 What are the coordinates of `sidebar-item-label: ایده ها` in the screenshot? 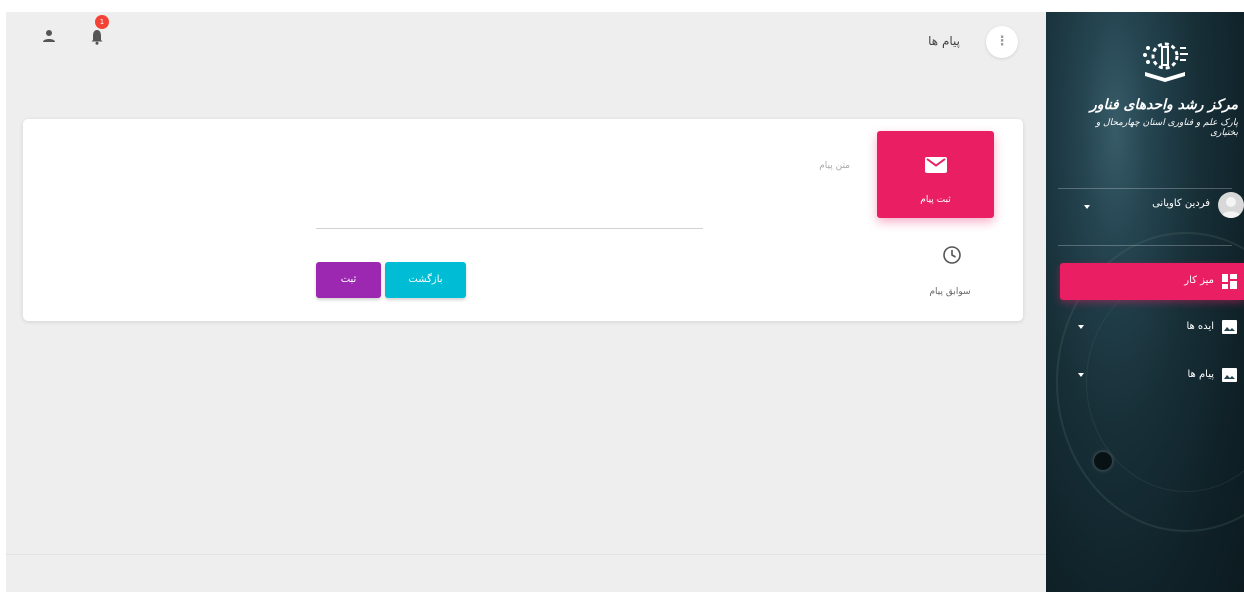 It's located at (1200, 326).